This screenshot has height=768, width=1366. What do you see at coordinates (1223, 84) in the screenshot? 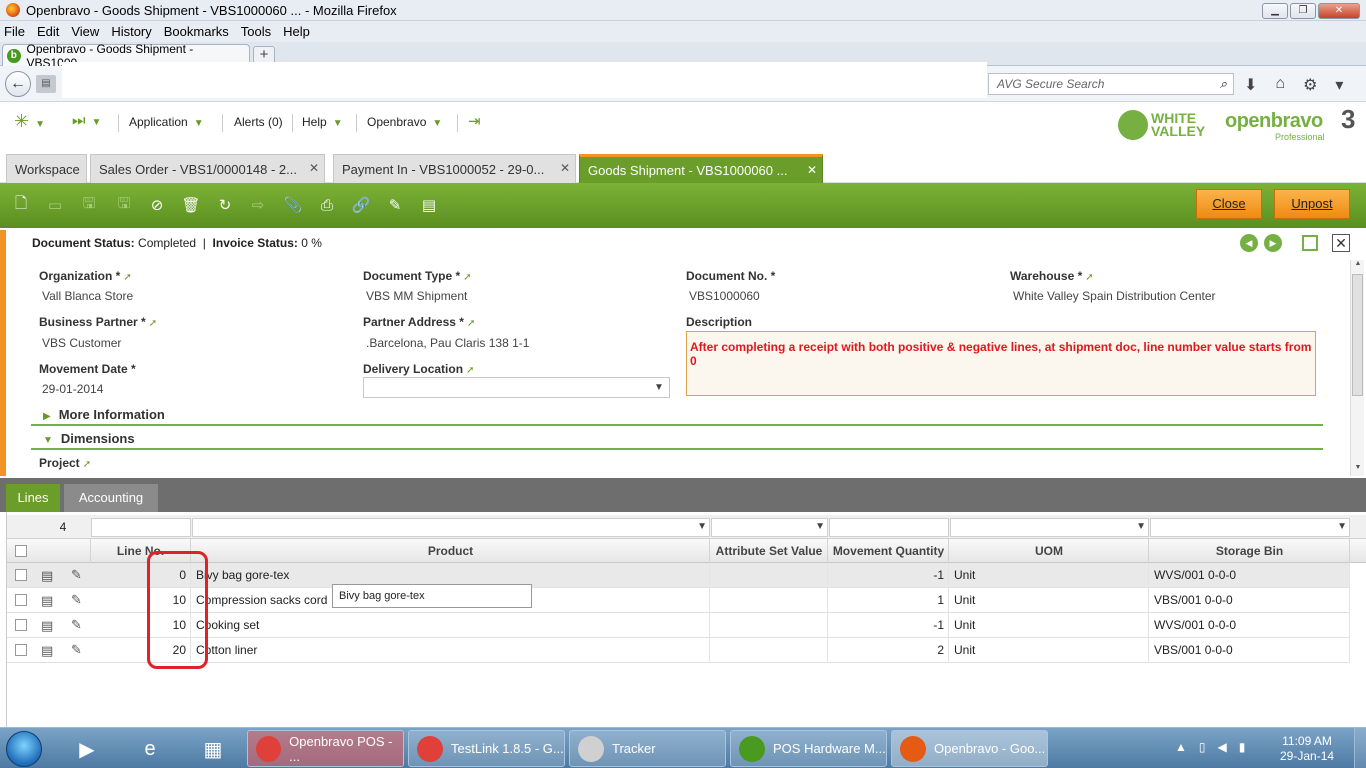
I see `search-icon: ⌕` at bounding box center [1223, 84].